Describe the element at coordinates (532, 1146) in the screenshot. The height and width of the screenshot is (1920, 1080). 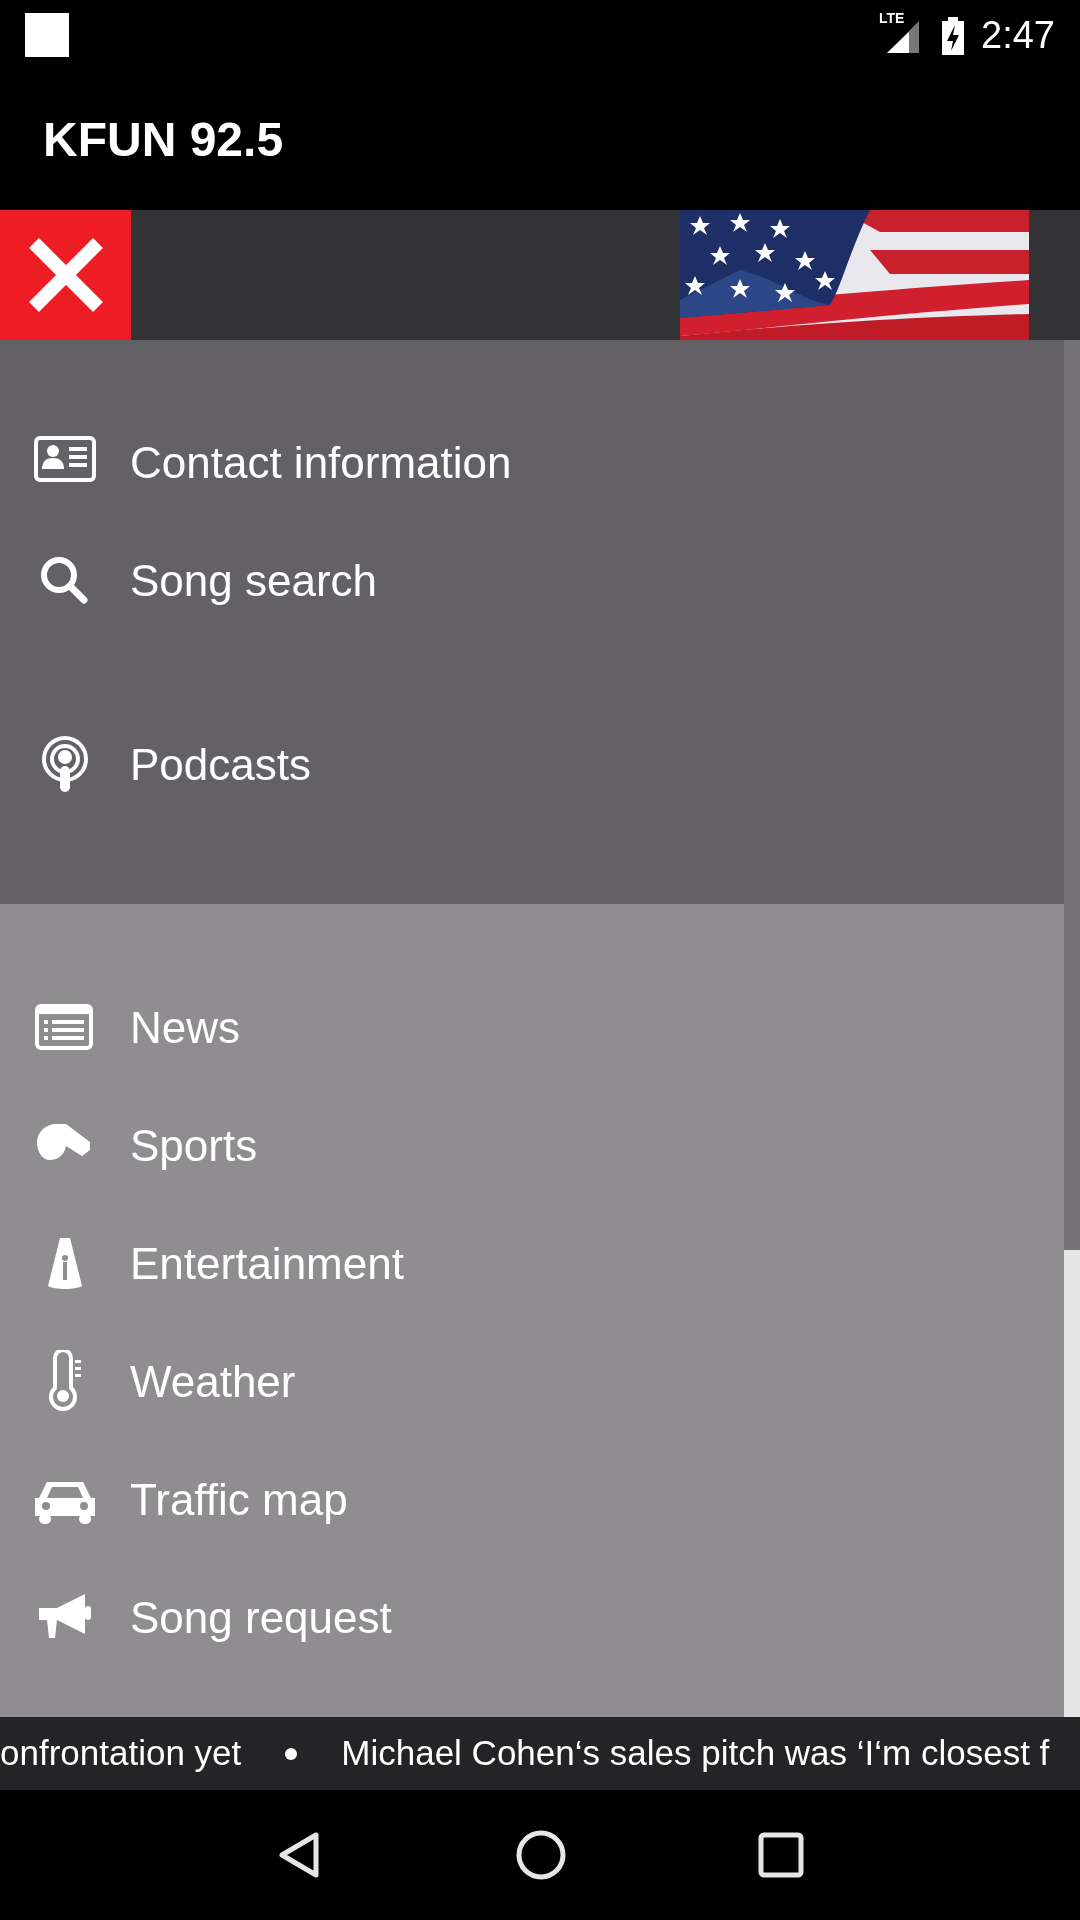
I see `menu-item: Sports` at that location.